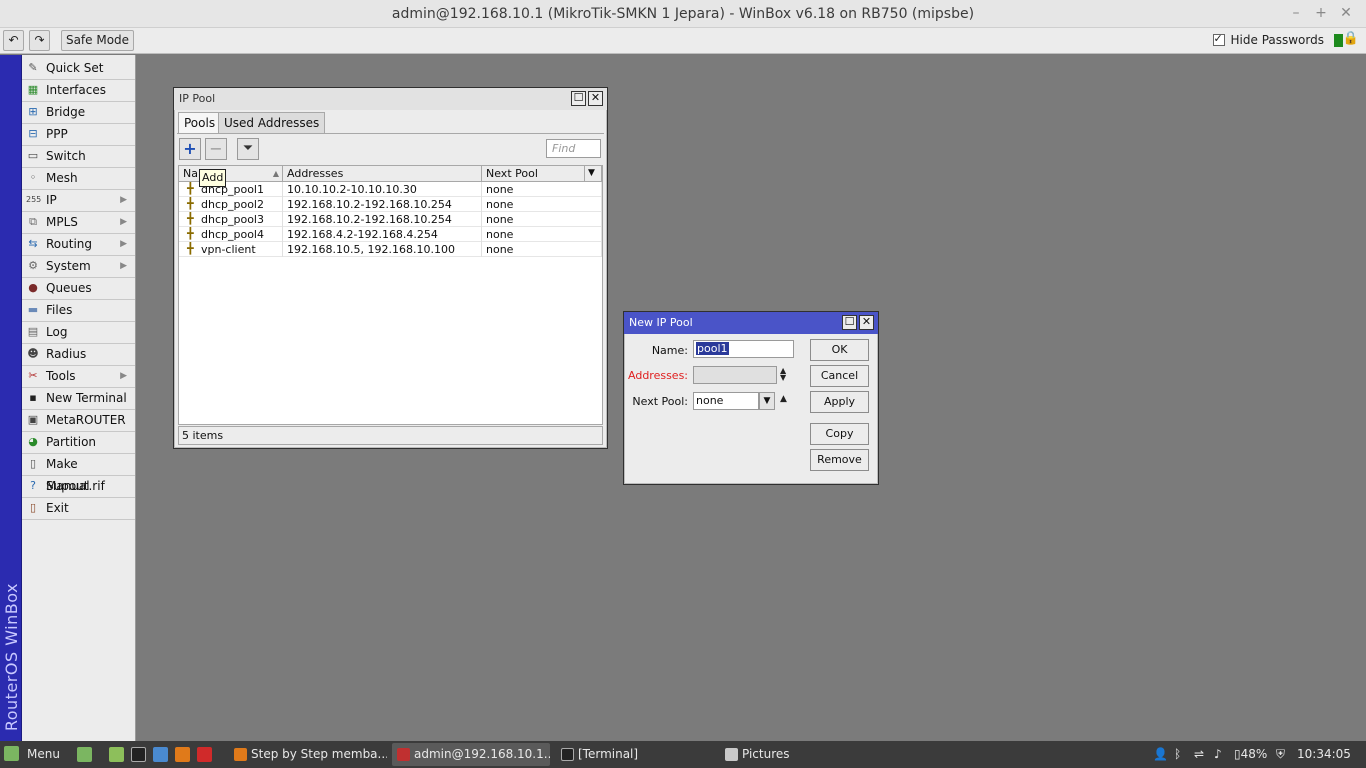  What do you see at coordinates (78, 473) in the screenshot?
I see `sidebar-item-make-supout: ▯ Make Supout.rif` at bounding box center [78, 473].